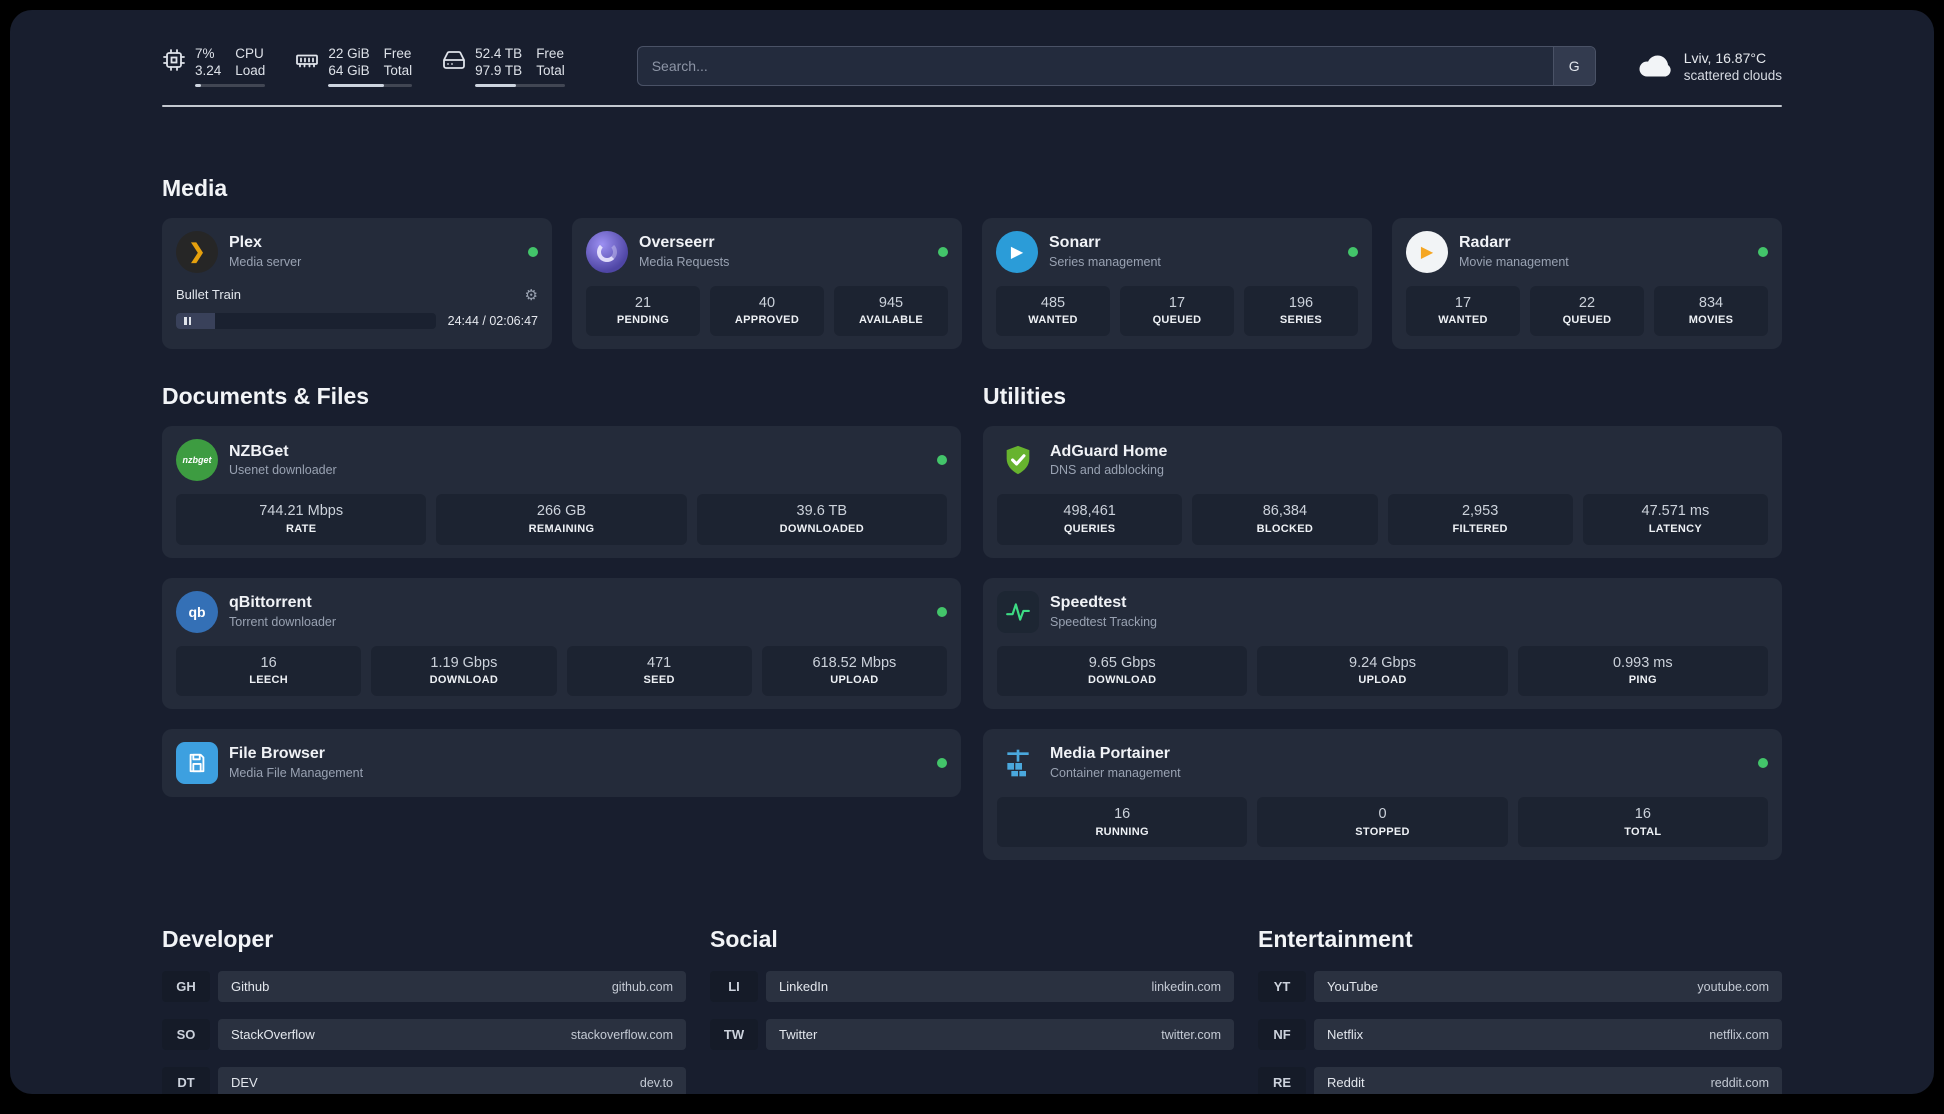 This screenshot has height=1114, width=1944. I want to click on gear-icon: ⚙, so click(531, 295).